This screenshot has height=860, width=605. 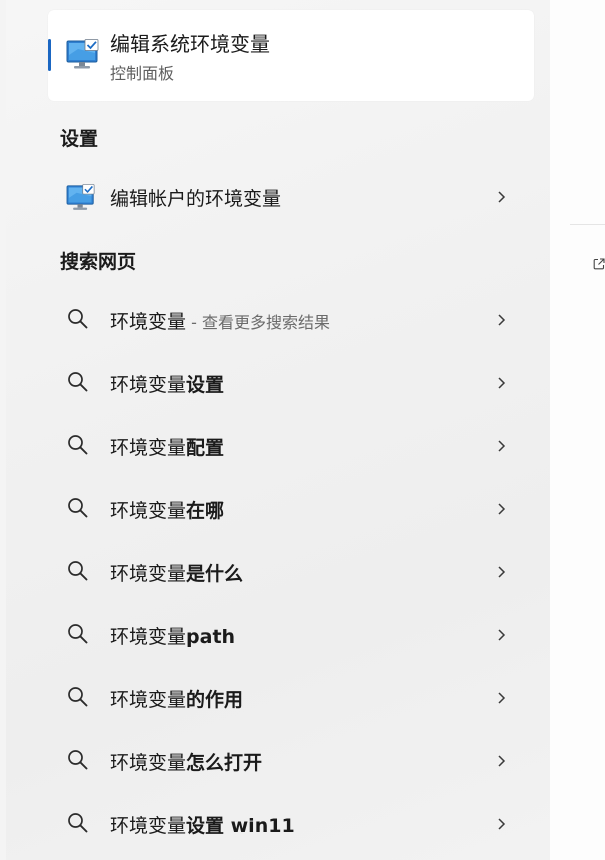 What do you see at coordinates (291, 572) in the screenshot?
I see `web-search-row: 环境变量是什么` at bounding box center [291, 572].